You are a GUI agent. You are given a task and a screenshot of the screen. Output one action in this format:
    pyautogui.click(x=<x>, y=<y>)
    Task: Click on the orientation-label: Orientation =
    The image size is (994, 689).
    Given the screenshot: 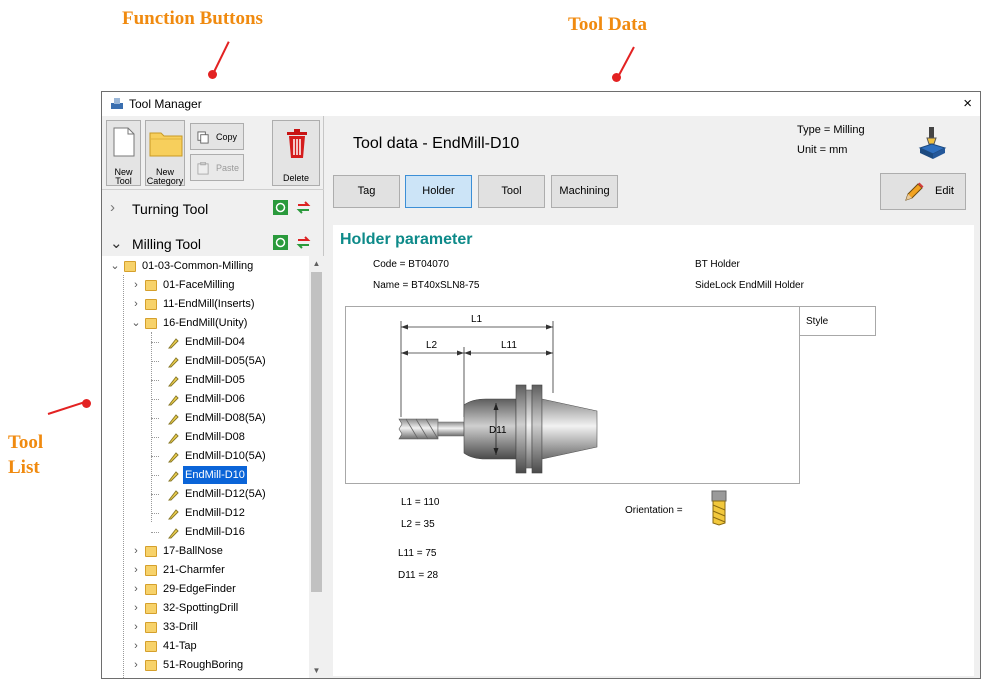 What is the action you would take?
    pyautogui.click(x=654, y=510)
    